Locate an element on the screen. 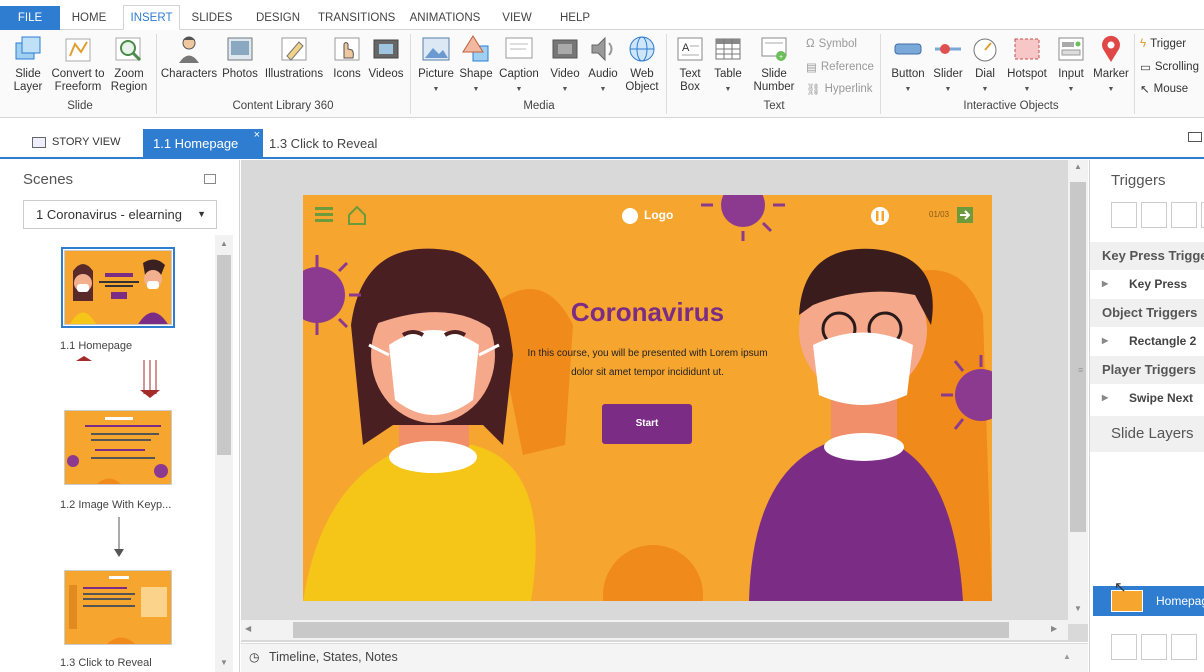 Image resolution: width=1204 pixels, height=672 pixels. start-button: Start is located at coordinates (647, 424).